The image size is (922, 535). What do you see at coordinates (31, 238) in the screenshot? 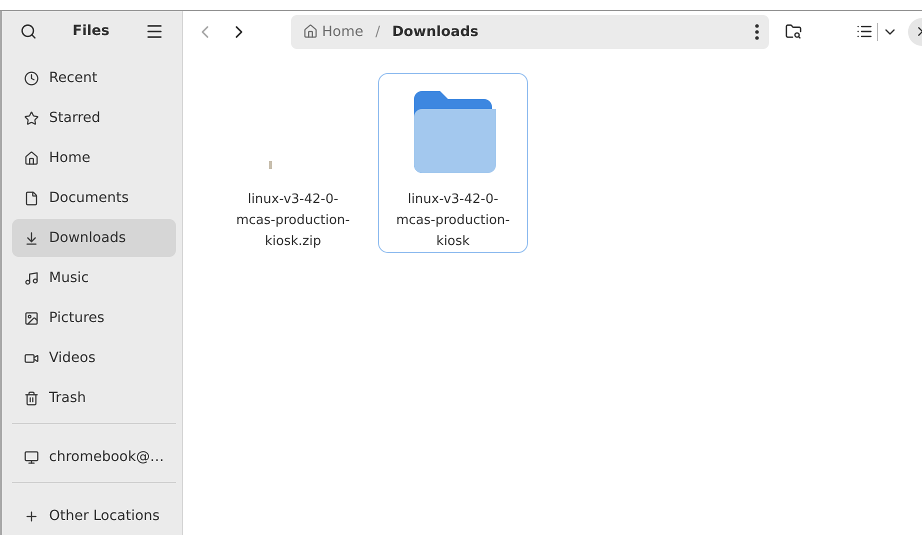
I see `download-icon` at bounding box center [31, 238].